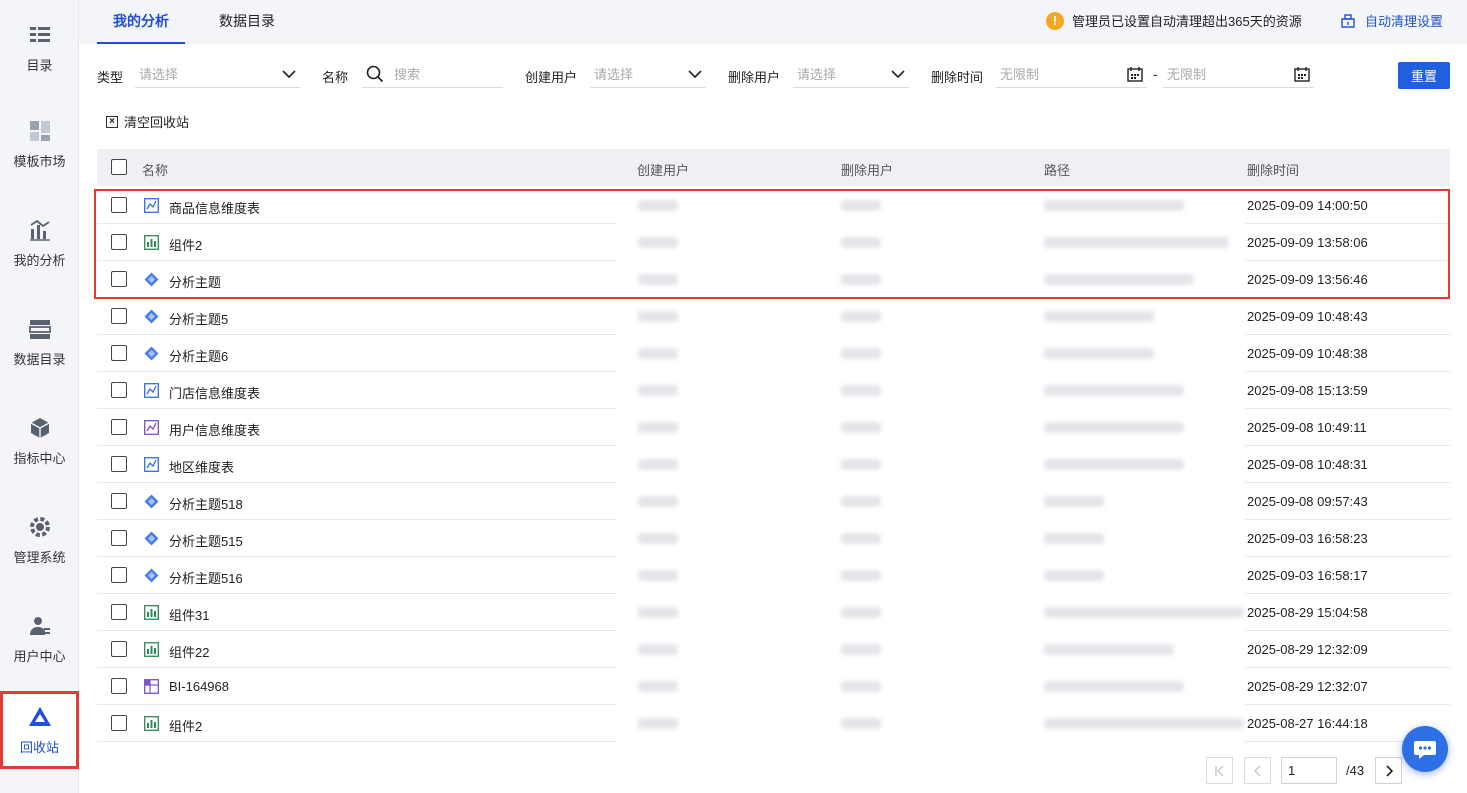  Describe the element at coordinates (39, 540) in the screenshot. I see `sidebar-item-5: 管理系统` at that location.